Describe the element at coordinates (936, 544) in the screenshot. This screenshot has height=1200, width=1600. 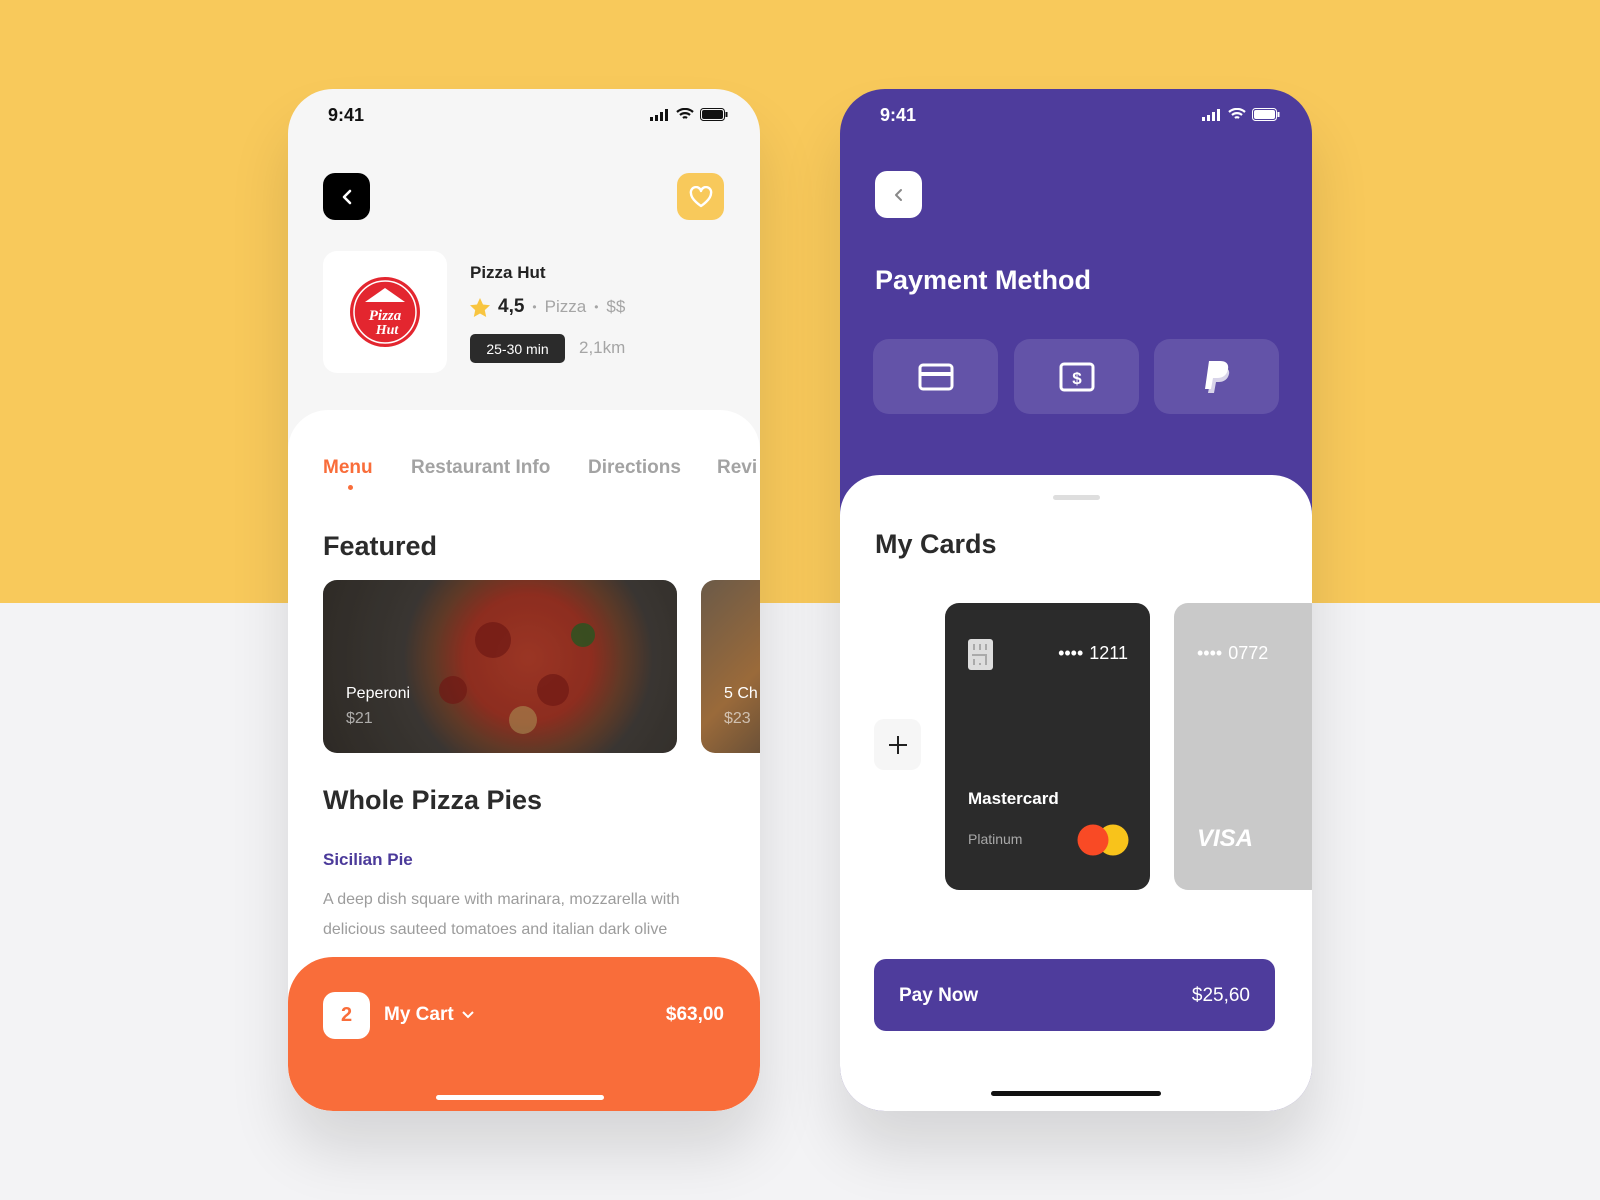
I see `my-cards-title: My Cards` at that location.